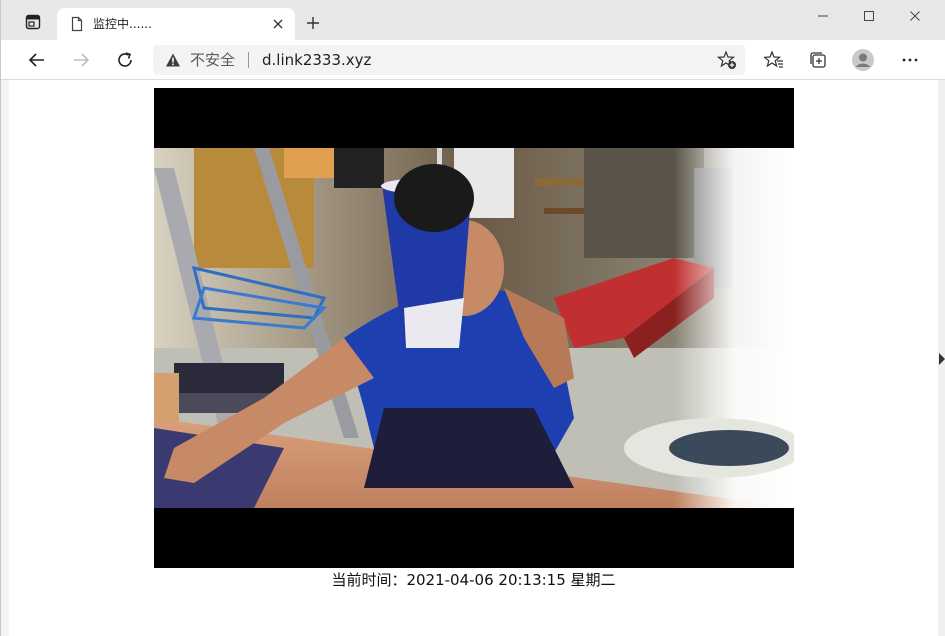 The height and width of the screenshot is (636, 945). I want to click on tab-actions-icon, so click(33, 22).